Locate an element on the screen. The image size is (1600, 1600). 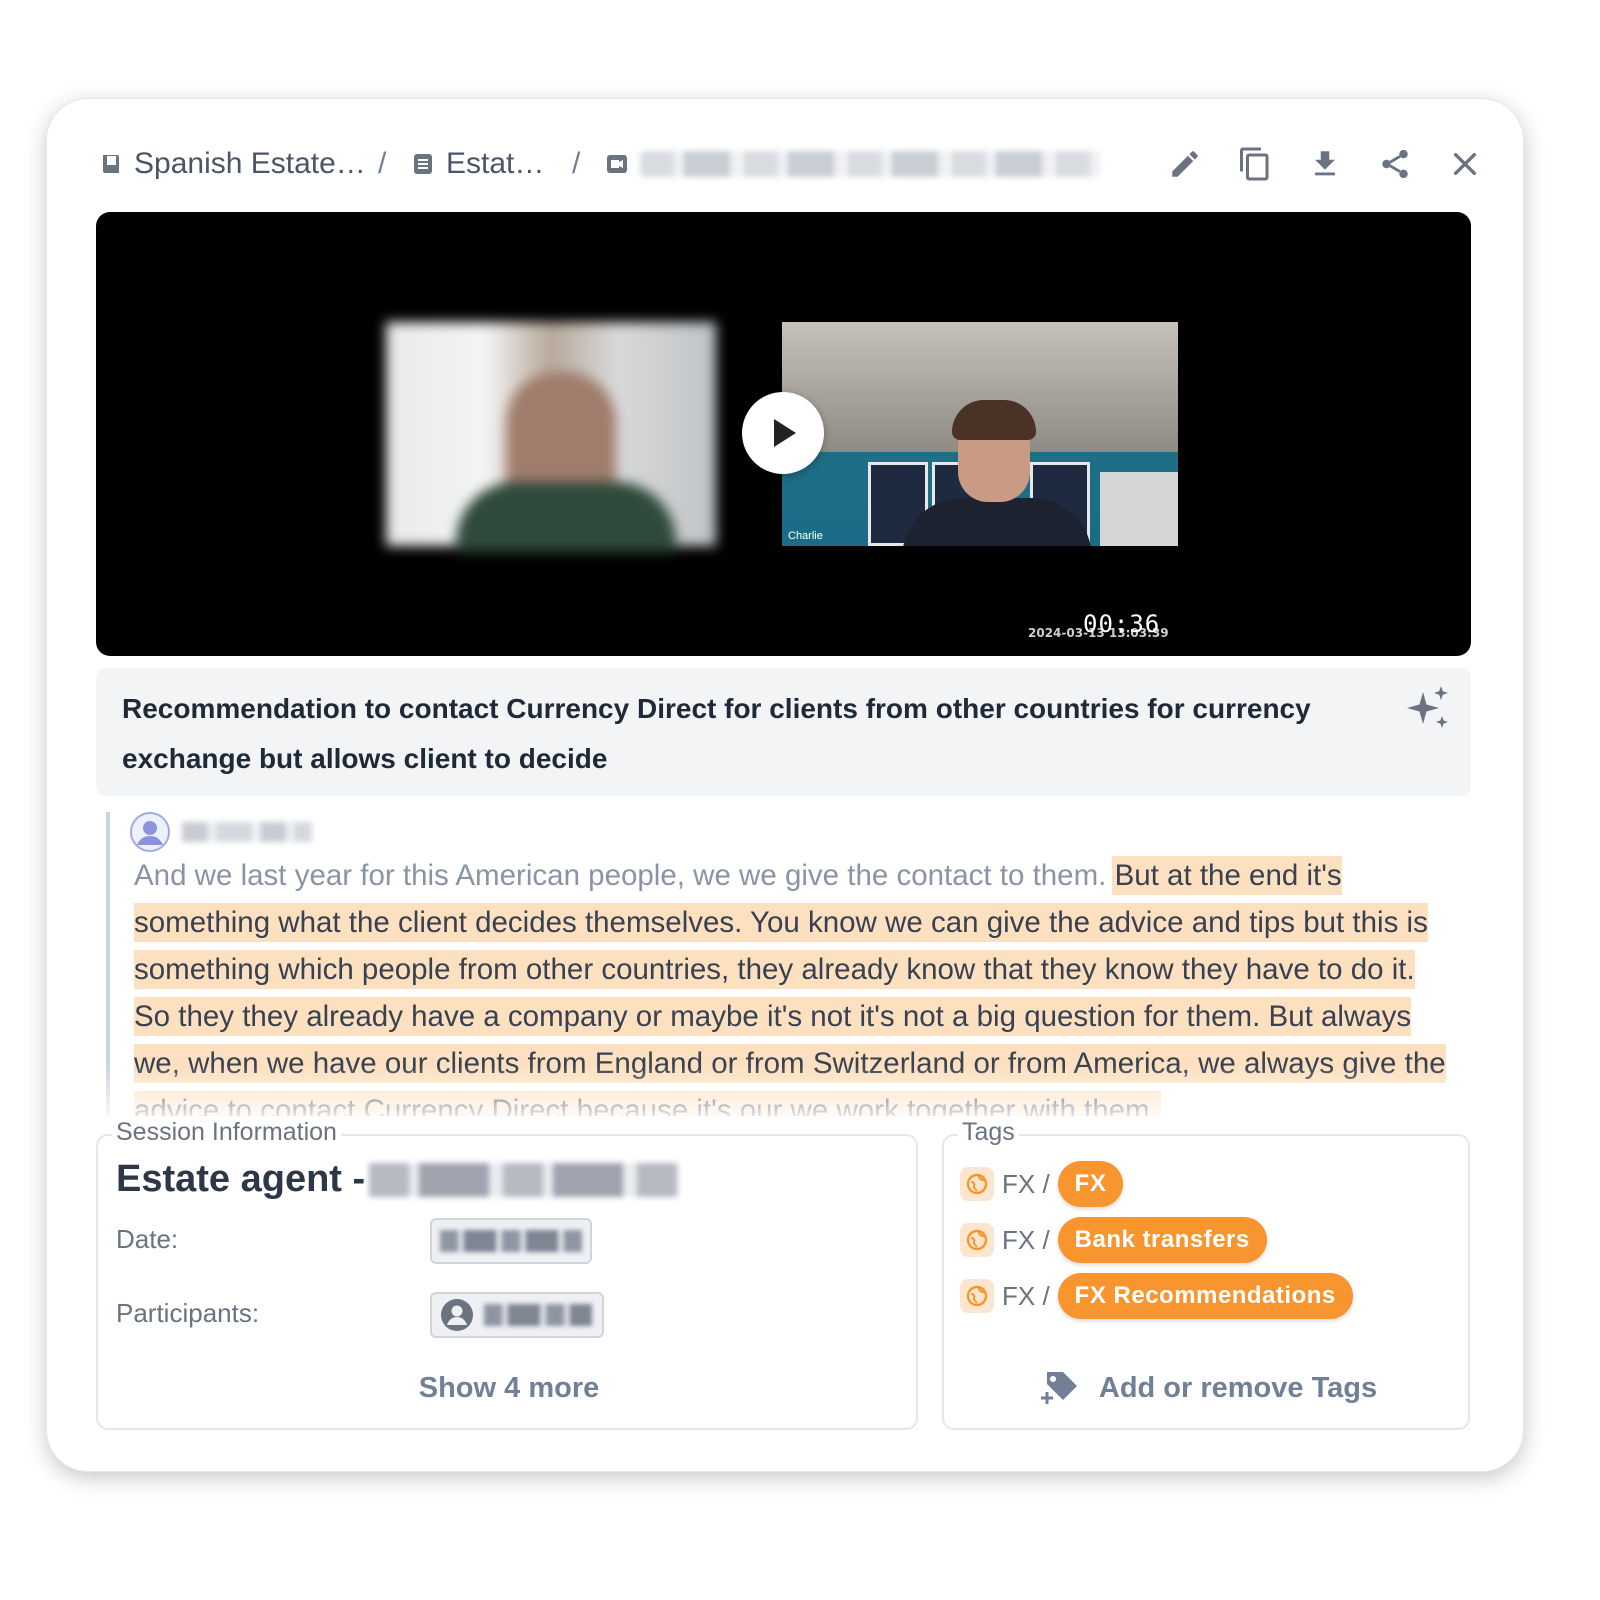
participant-chip is located at coordinates (517, 1315).